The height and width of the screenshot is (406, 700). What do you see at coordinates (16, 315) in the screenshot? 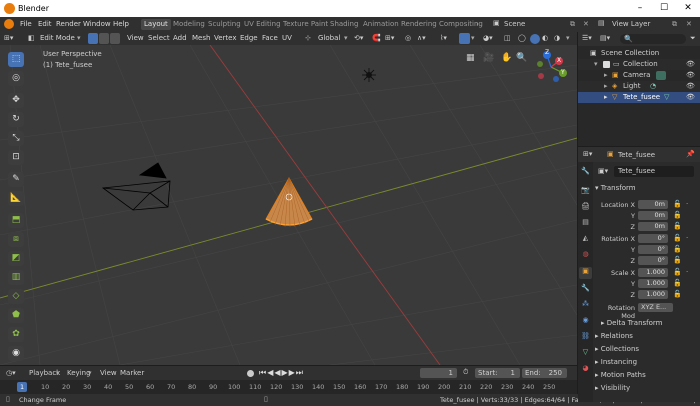
I see `poly-build-tool: ⬟` at bounding box center [16, 315].